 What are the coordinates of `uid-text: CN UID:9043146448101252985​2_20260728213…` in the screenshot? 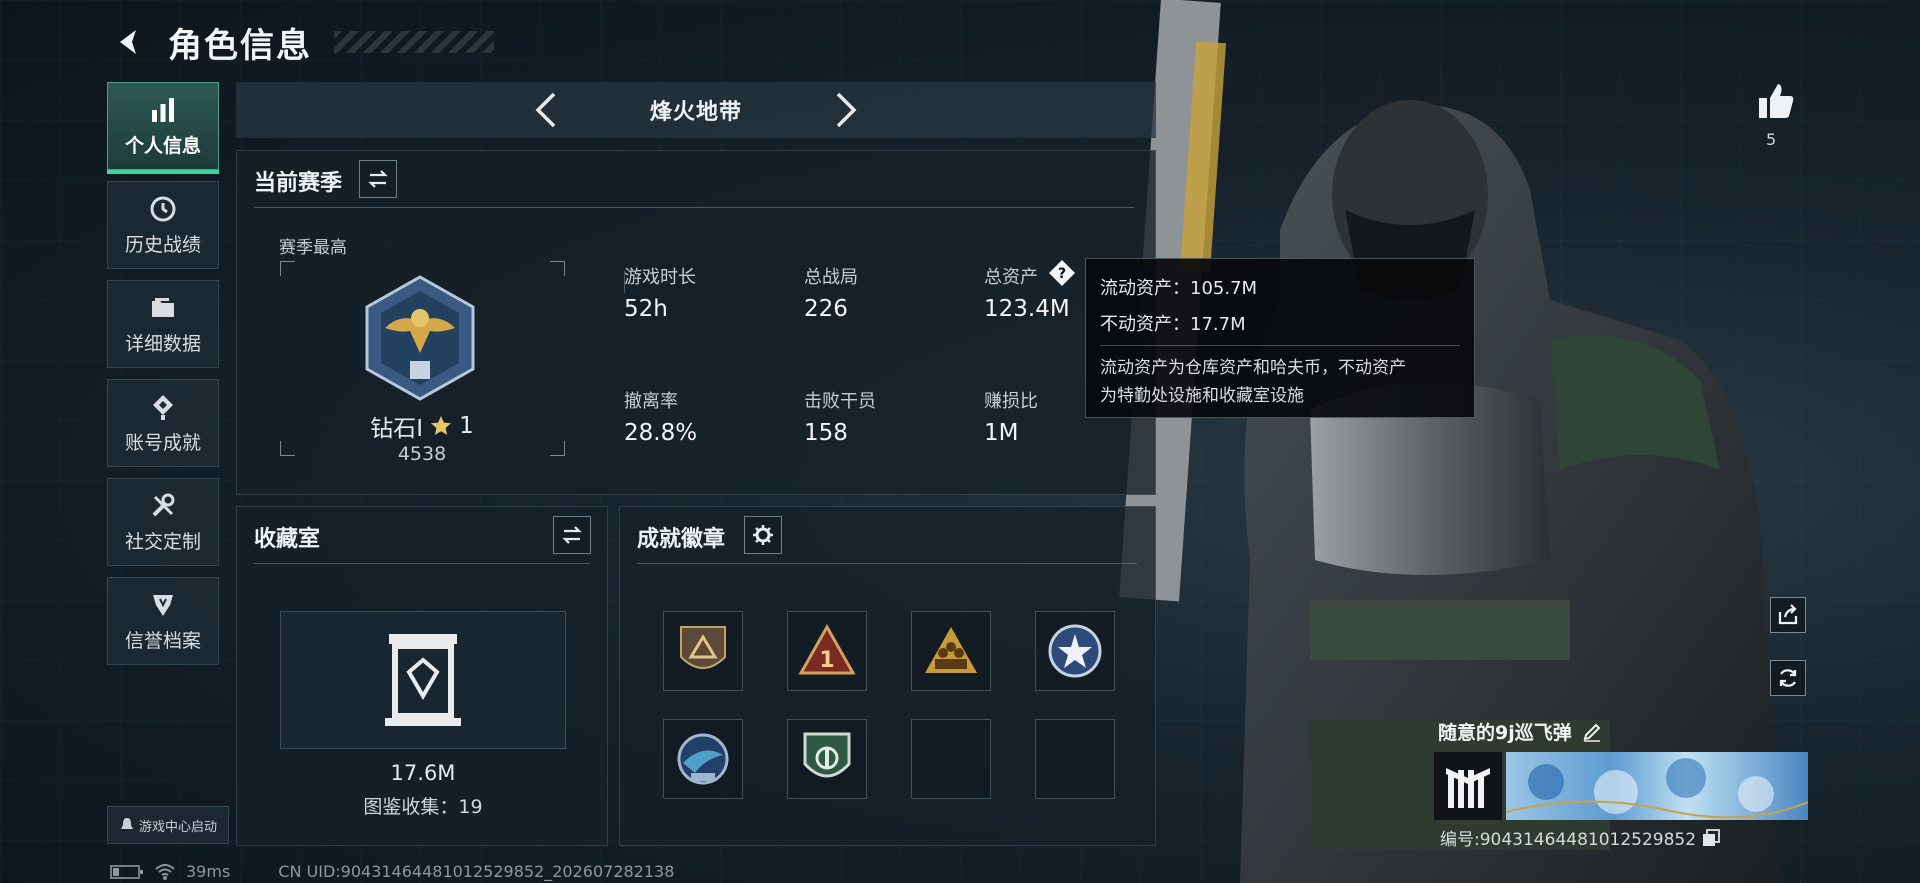 It's located at (476, 871).